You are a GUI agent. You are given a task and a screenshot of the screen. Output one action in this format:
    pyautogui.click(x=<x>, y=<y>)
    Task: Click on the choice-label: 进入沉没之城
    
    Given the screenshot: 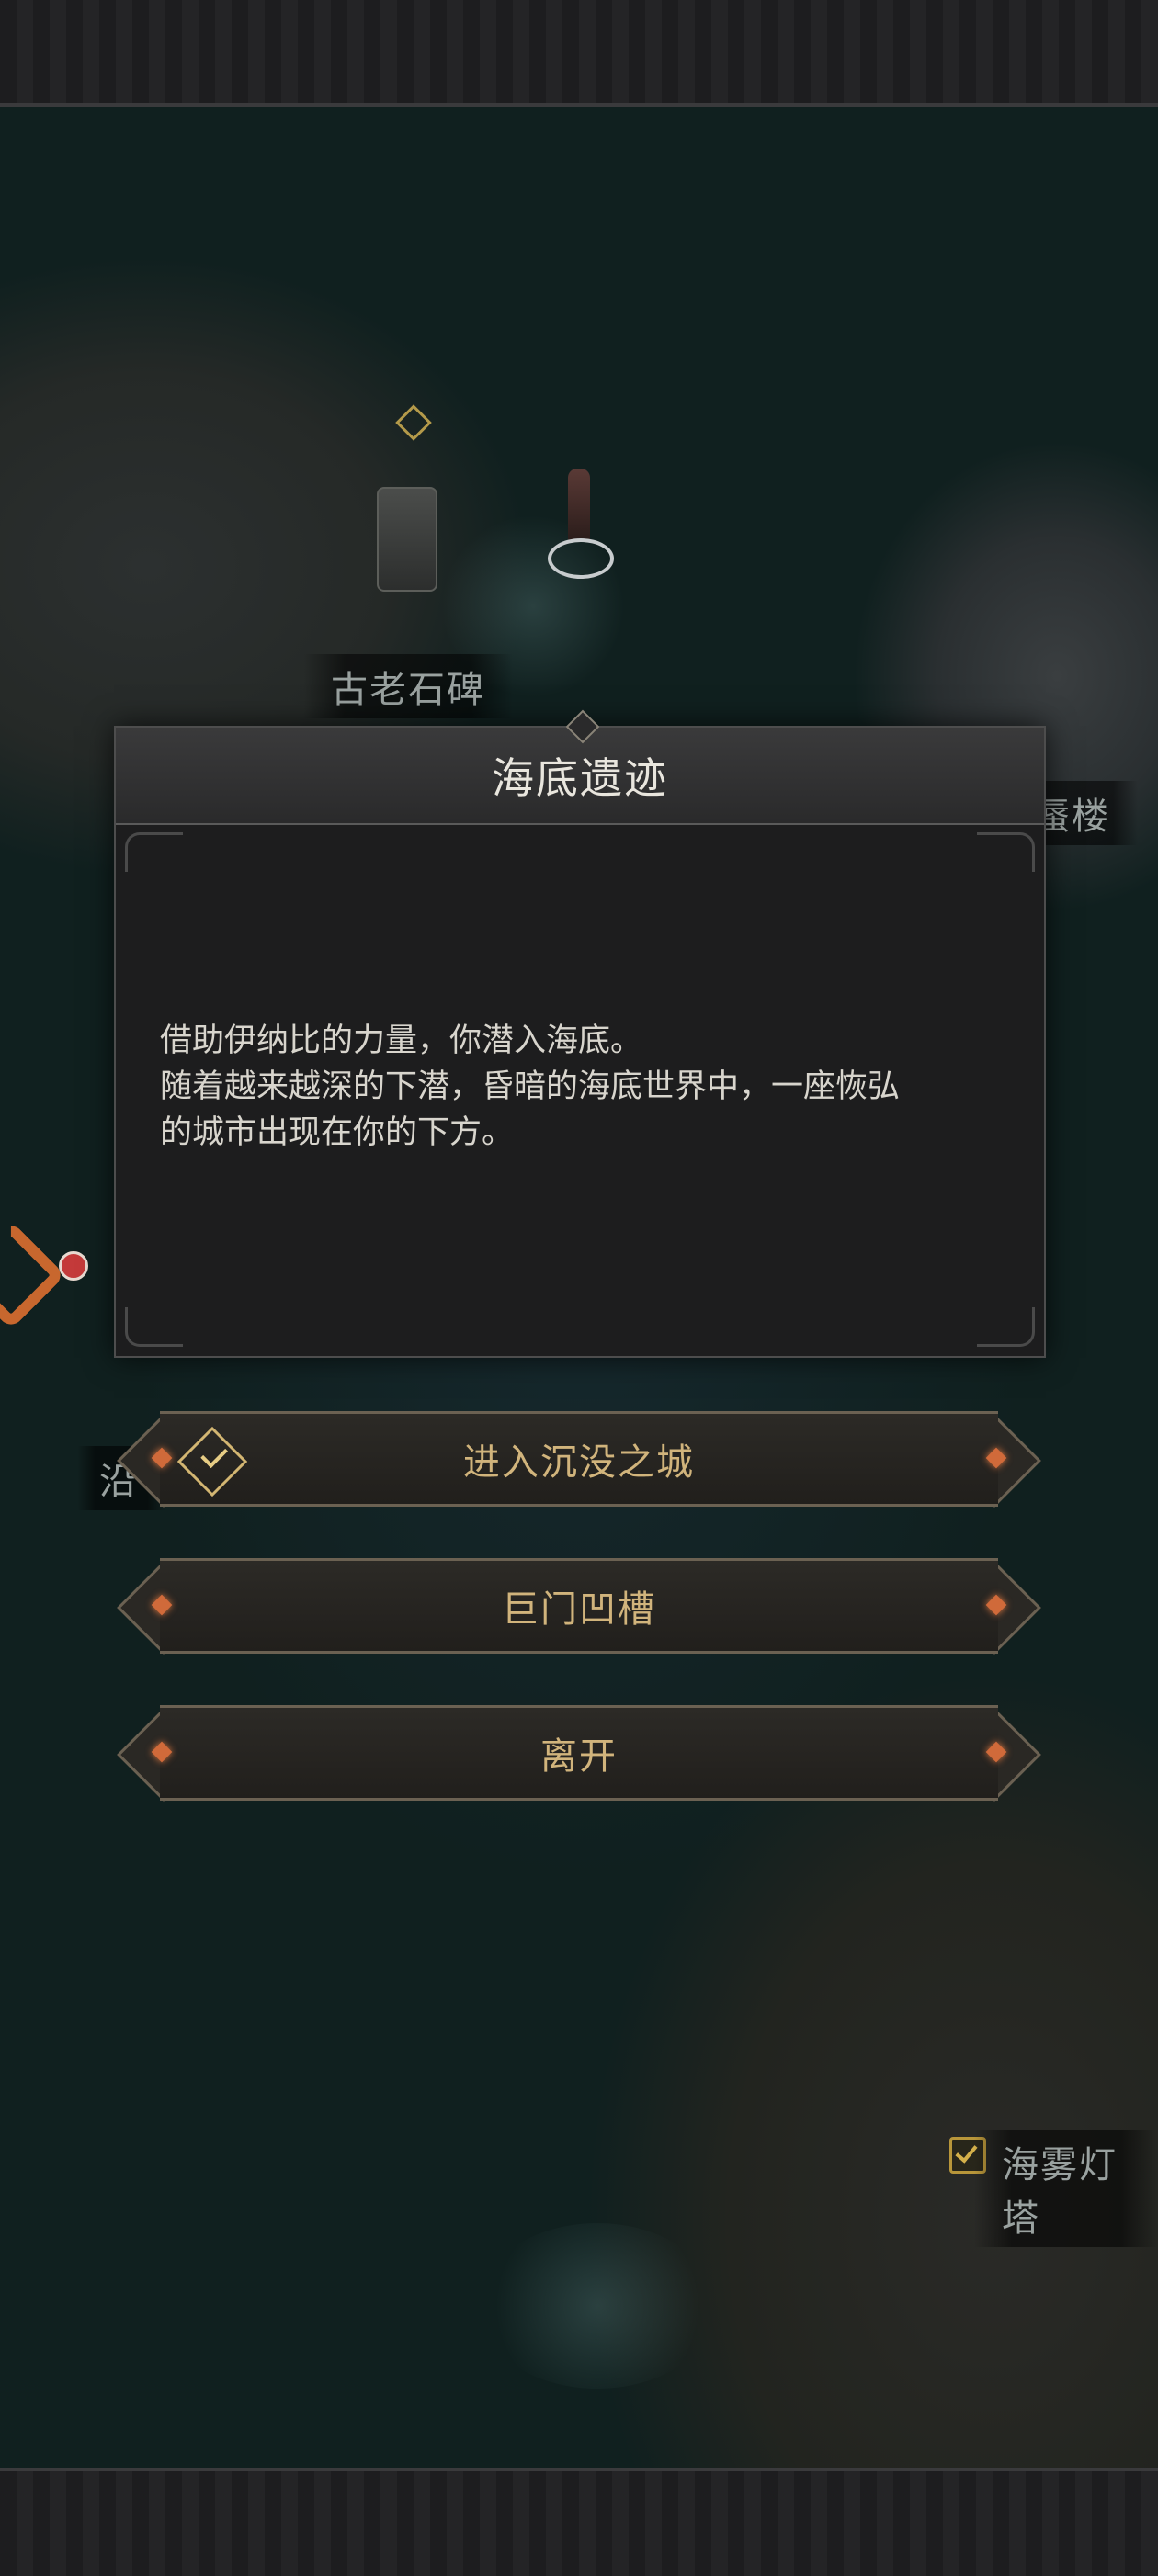 What is the action you would take?
    pyautogui.click(x=579, y=1462)
    